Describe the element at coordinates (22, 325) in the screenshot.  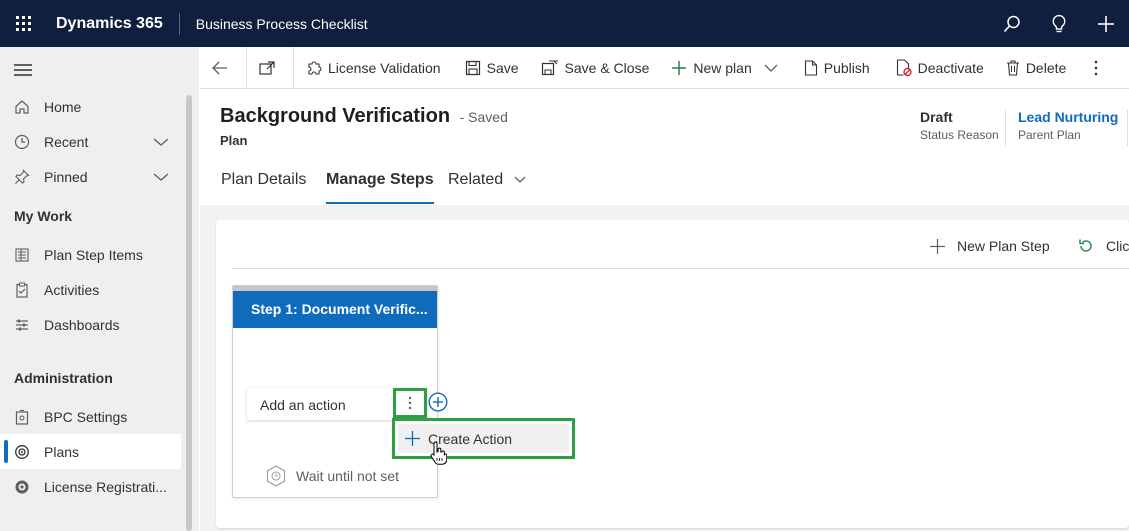
I see `dashboard-icon` at that location.